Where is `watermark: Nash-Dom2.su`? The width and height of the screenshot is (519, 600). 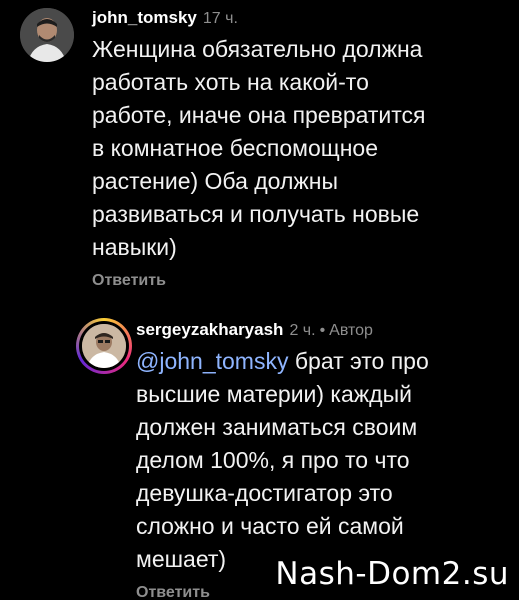
watermark: Nash-Dom2.su is located at coordinates (392, 574).